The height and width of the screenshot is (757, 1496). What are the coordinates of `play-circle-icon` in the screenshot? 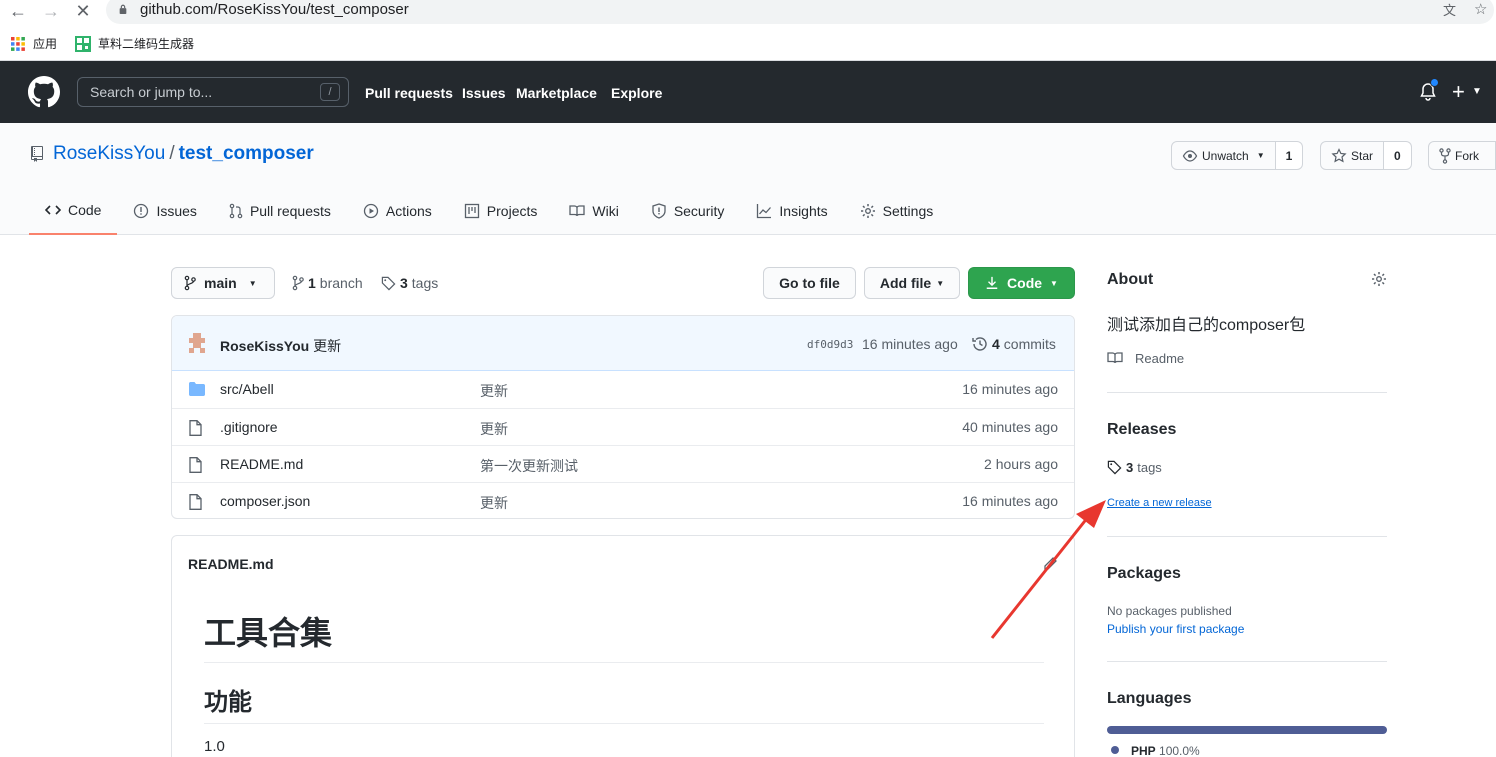 It's located at (371, 211).